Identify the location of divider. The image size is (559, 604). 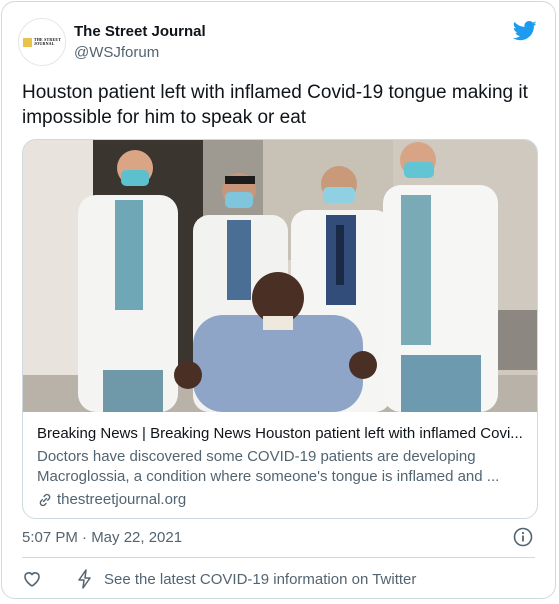
(278, 557).